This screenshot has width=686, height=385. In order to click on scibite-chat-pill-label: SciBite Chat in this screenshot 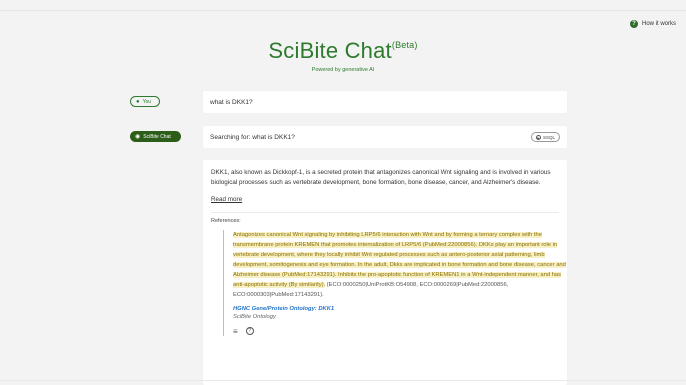, I will do `click(157, 136)`.